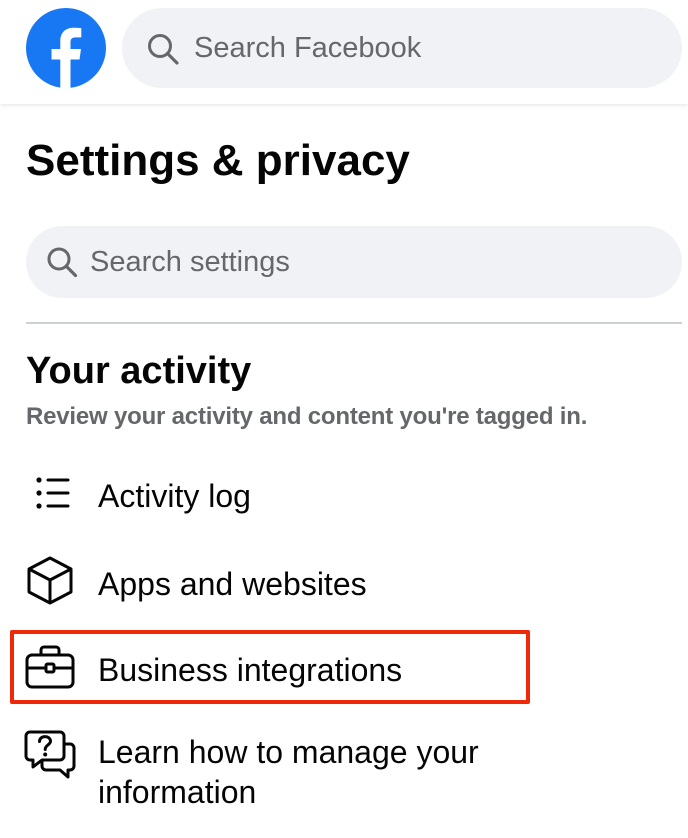  I want to click on settings-search-input, so click(375, 262).